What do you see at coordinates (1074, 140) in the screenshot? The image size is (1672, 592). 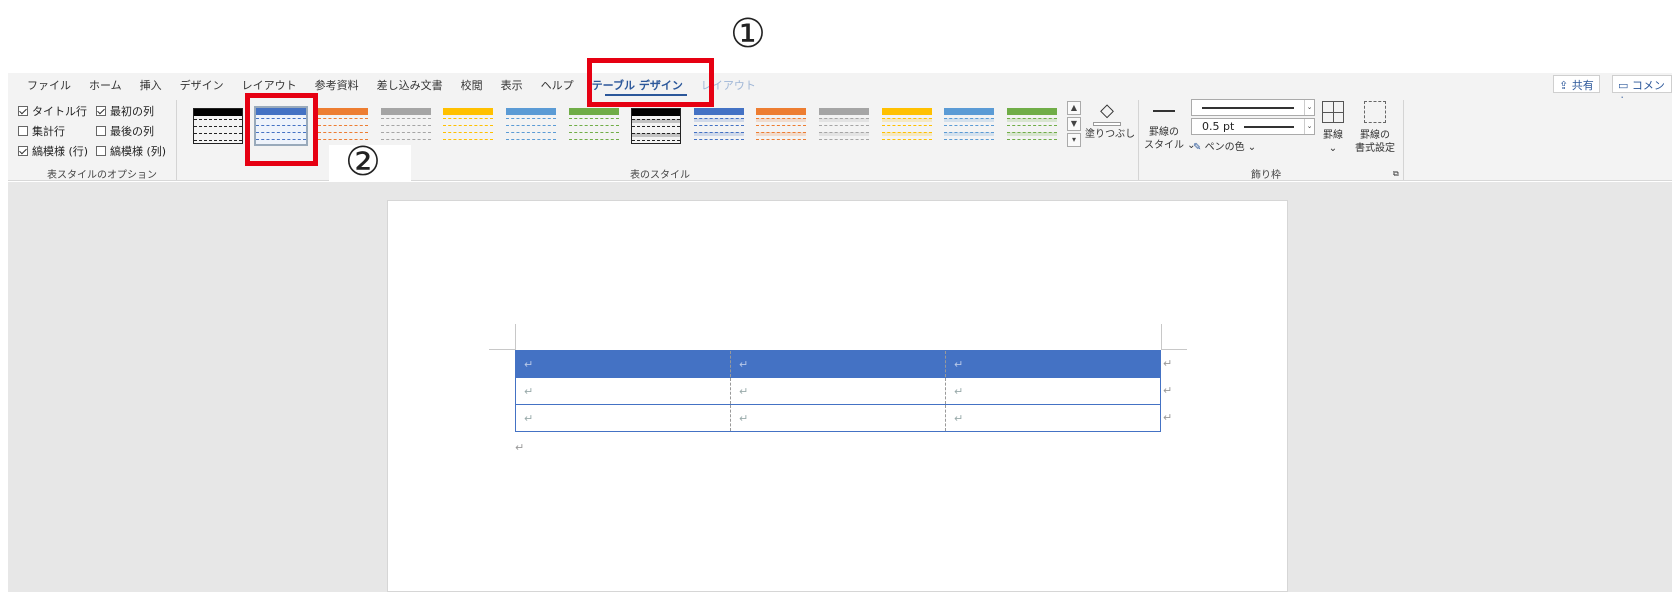 I see `gallery-more-button: ▾` at bounding box center [1074, 140].